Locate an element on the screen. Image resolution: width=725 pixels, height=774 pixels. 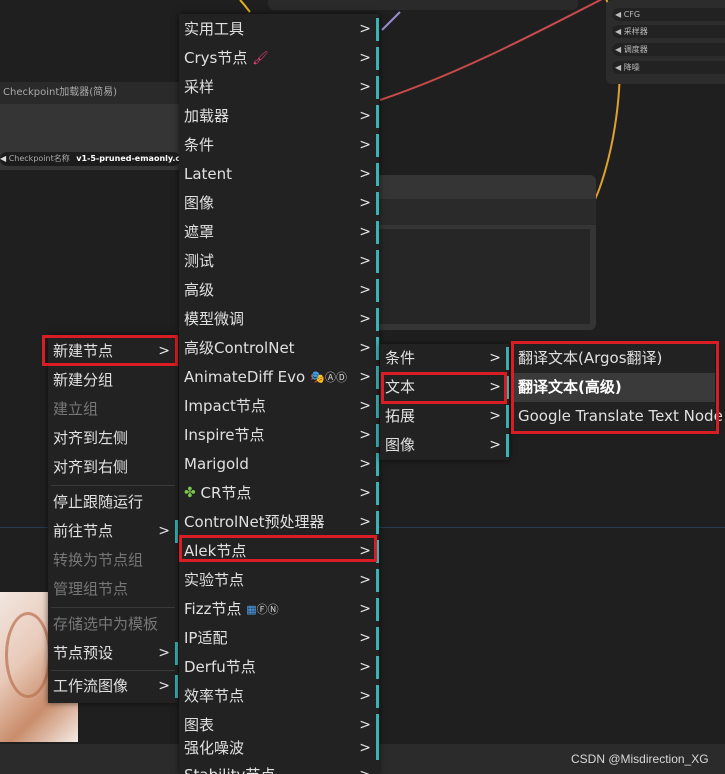
menu-item-conditioning: 条件 > is located at coordinates (279, 145).